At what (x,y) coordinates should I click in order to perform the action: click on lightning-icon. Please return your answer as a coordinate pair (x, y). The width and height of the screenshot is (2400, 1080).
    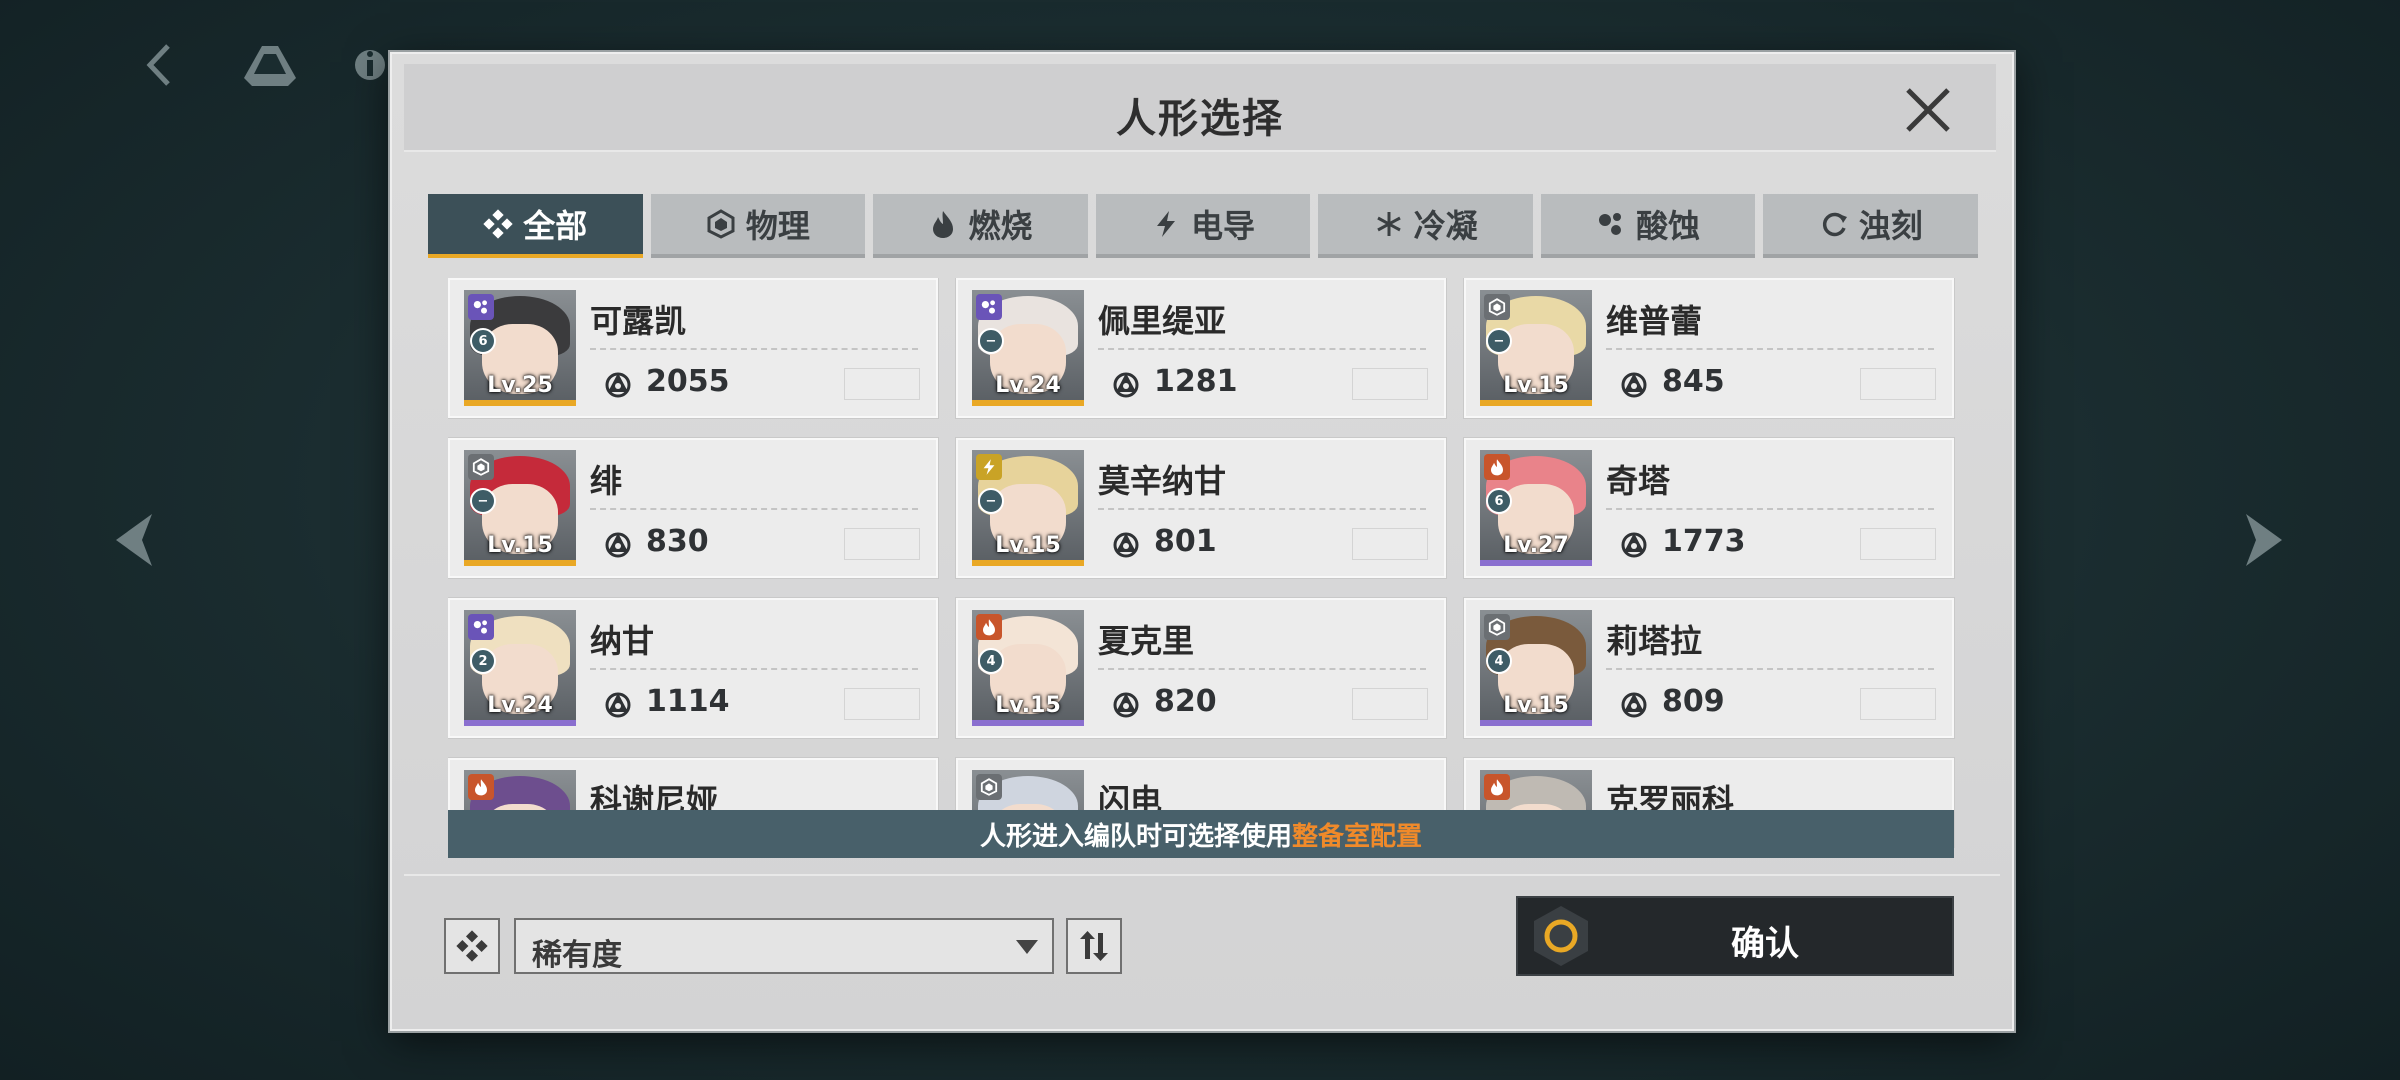
    Looking at the image, I should click on (1166, 224).